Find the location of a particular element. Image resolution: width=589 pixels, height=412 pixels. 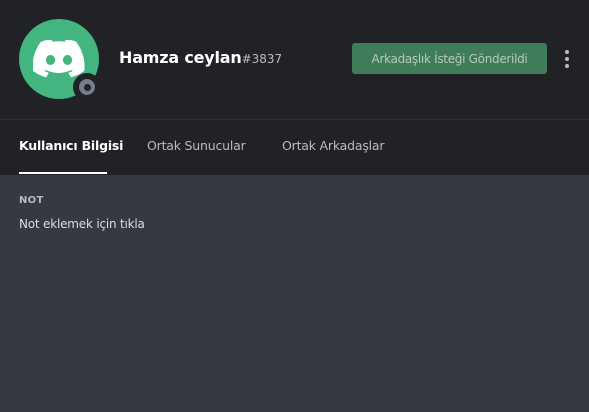

more-options-icon is located at coordinates (567, 59).